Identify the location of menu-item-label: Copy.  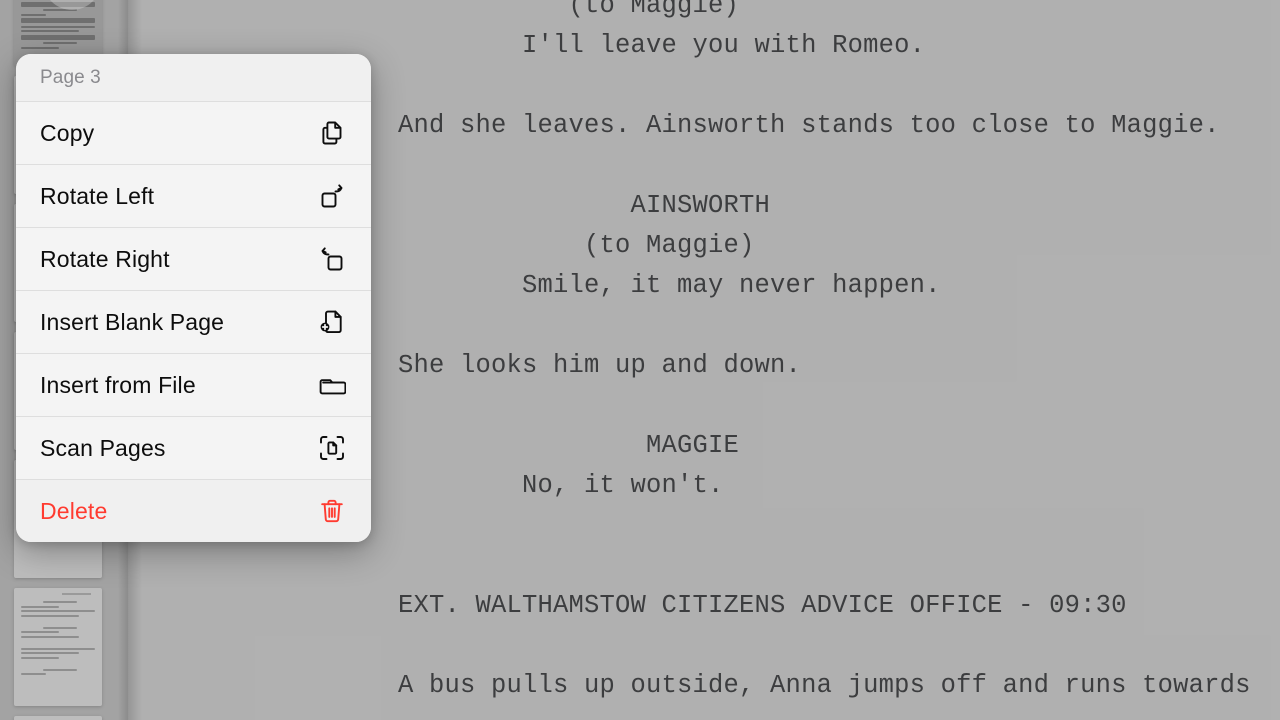
(67, 132).